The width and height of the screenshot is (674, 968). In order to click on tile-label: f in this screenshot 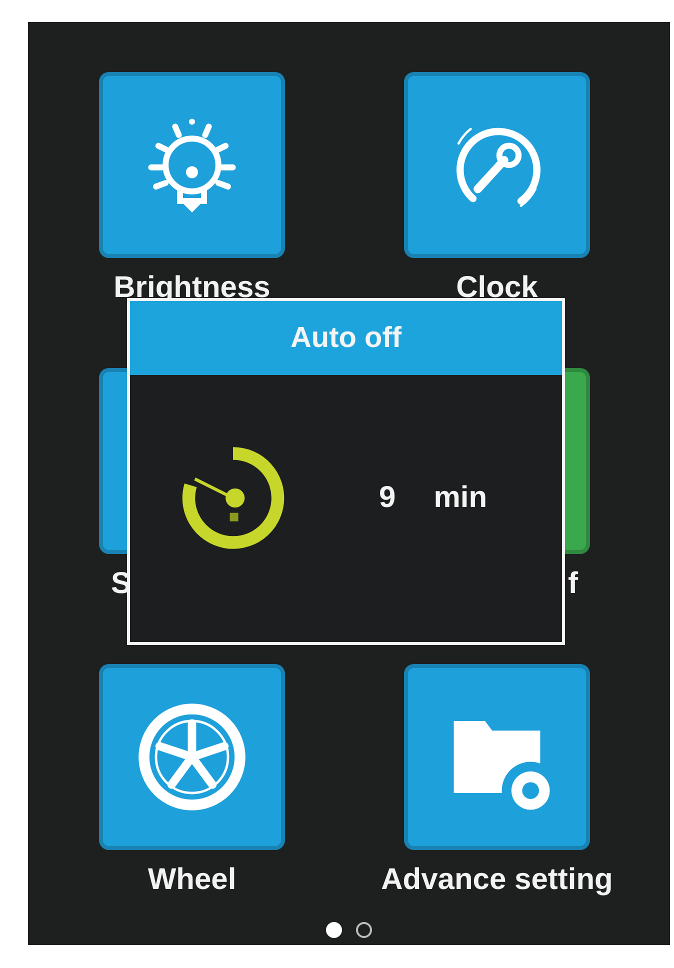, I will do `click(573, 584)`.